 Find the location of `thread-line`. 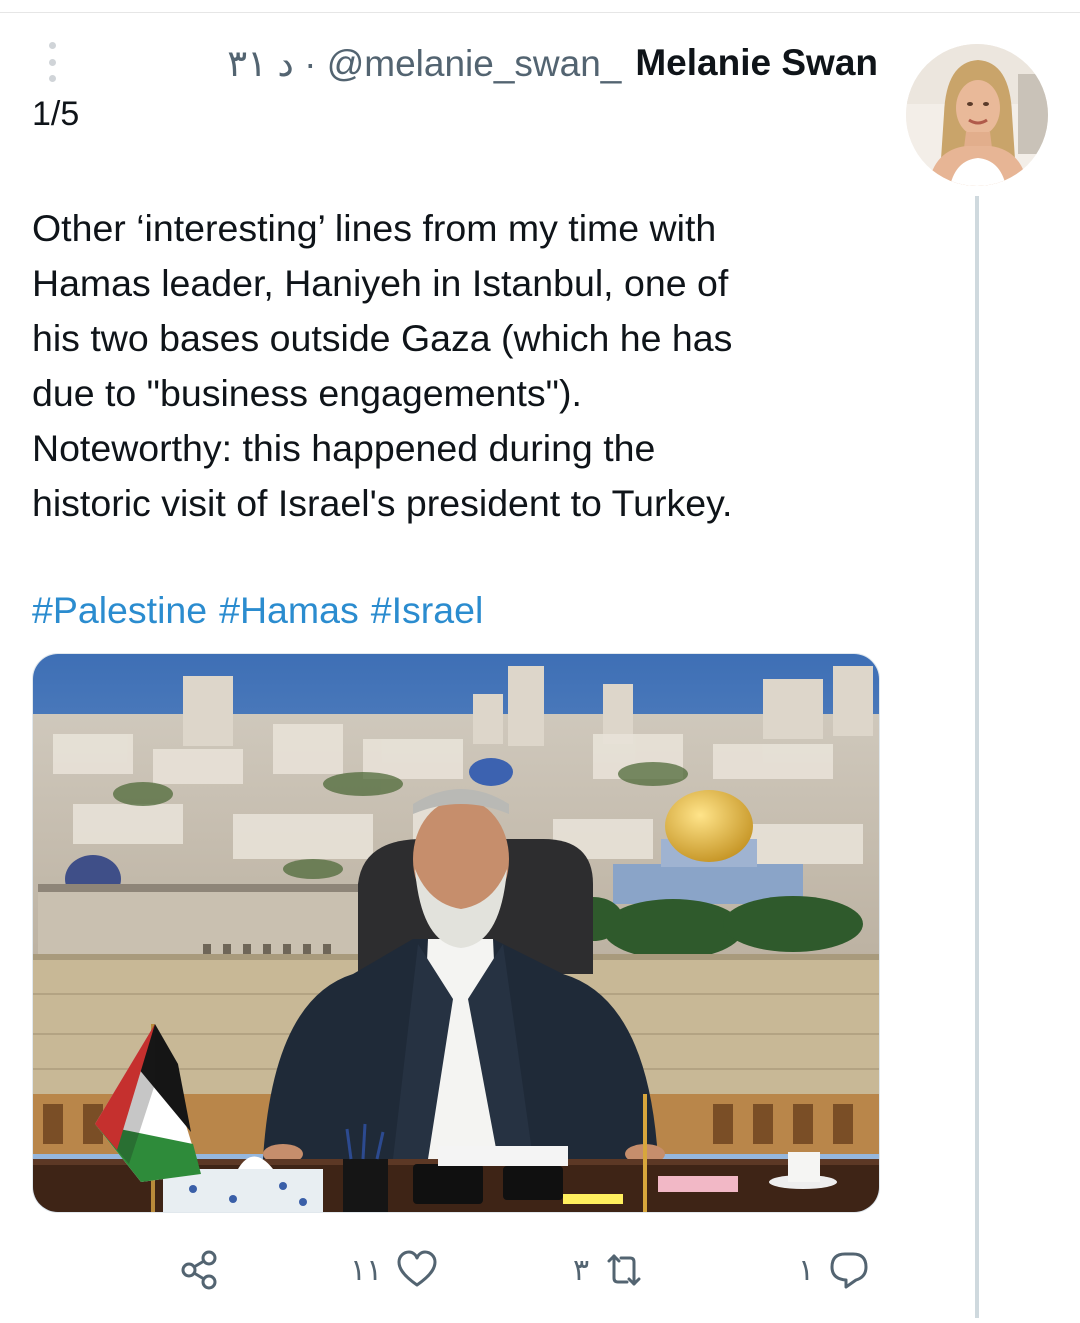

thread-line is located at coordinates (977, 757).